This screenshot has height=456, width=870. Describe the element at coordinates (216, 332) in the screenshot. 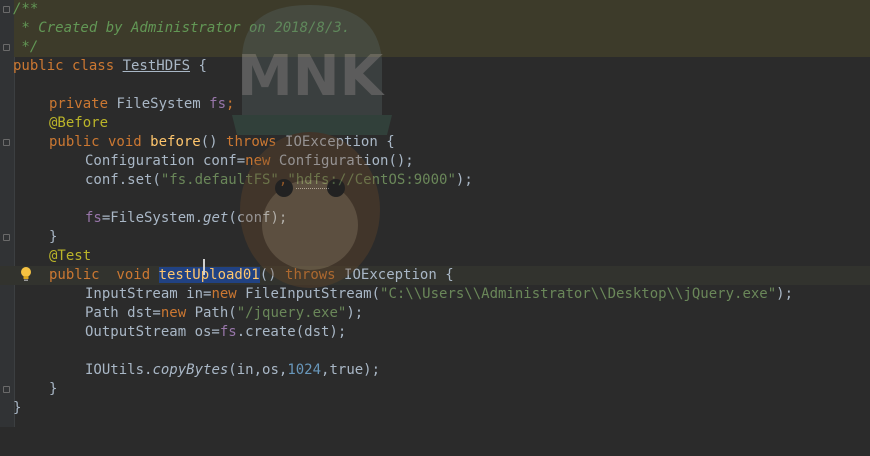

I see `output-stream-statement: OutputStream os=fs.create(dst);` at that location.